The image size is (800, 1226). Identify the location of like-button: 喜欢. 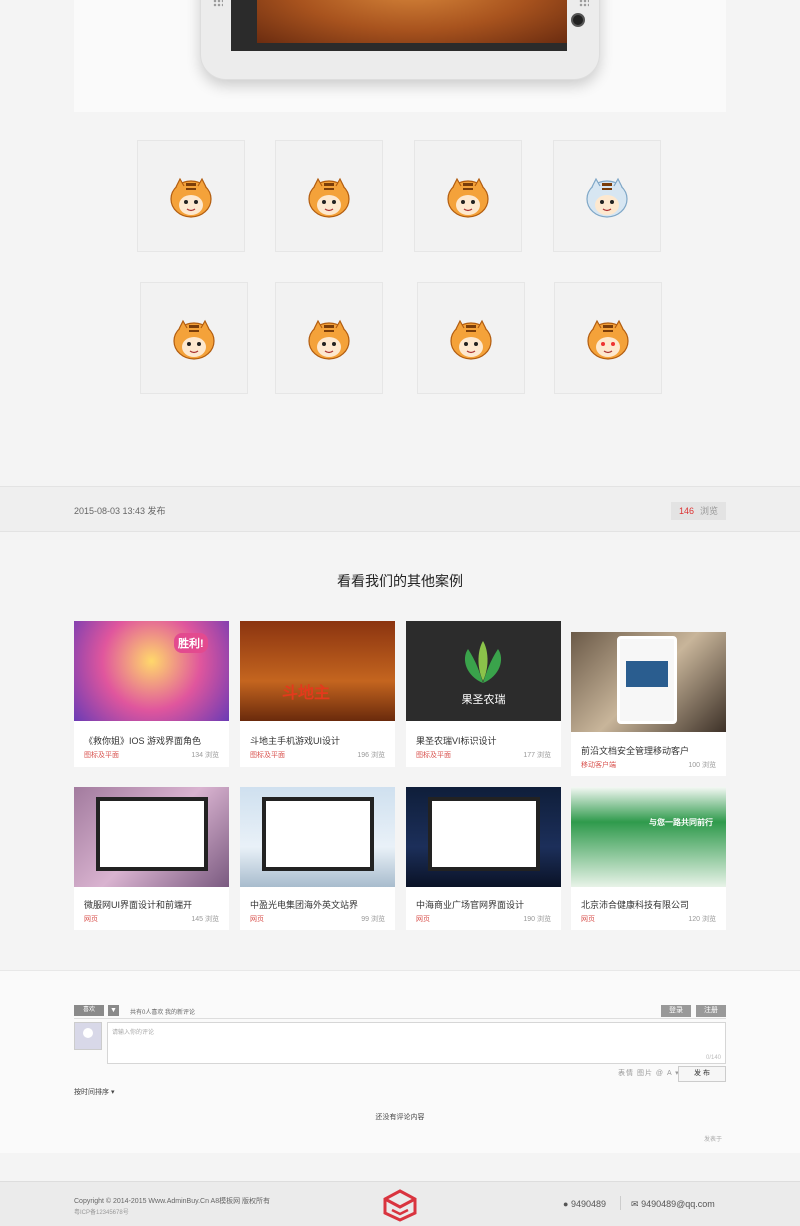
(89, 1010).